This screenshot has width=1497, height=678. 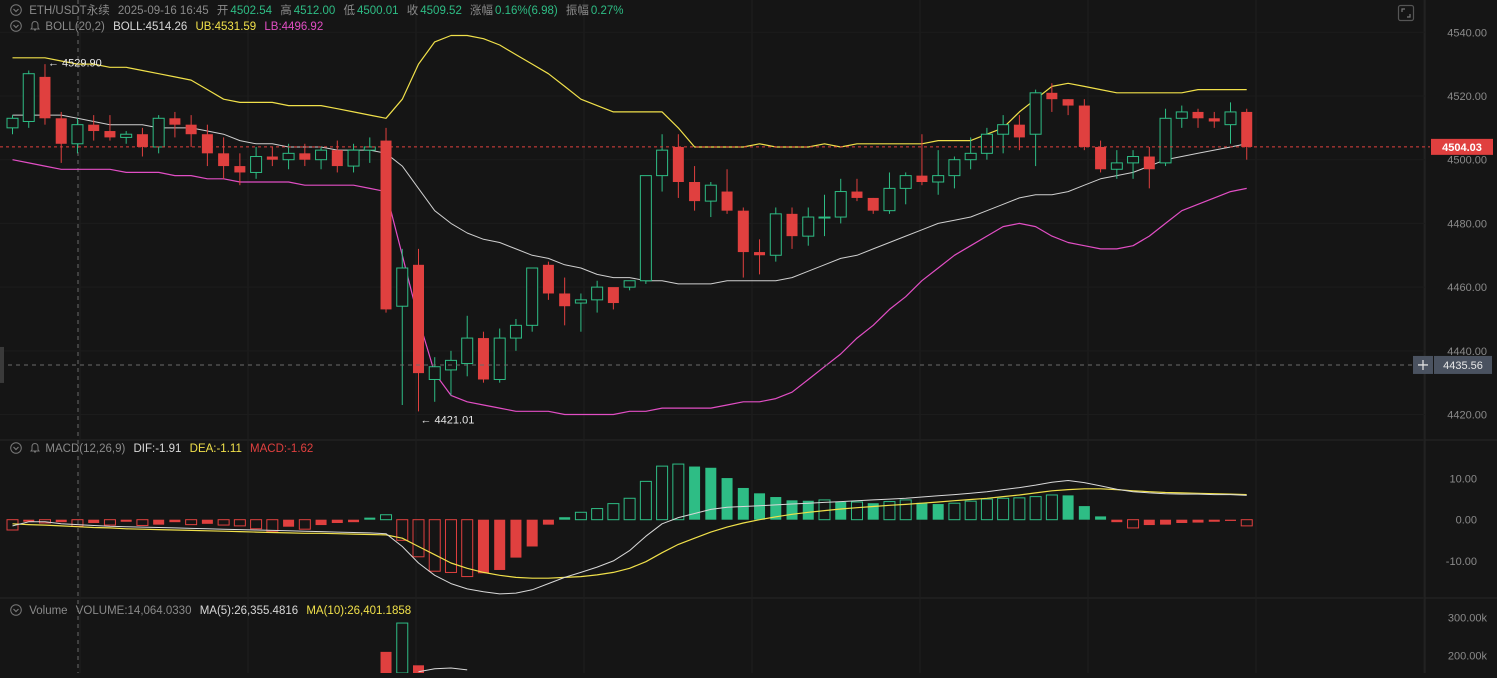 What do you see at coordinates (282, 449) in the screenshot?
I see `macd-value: MACD:-1.62` at bounding box center [282, 449].